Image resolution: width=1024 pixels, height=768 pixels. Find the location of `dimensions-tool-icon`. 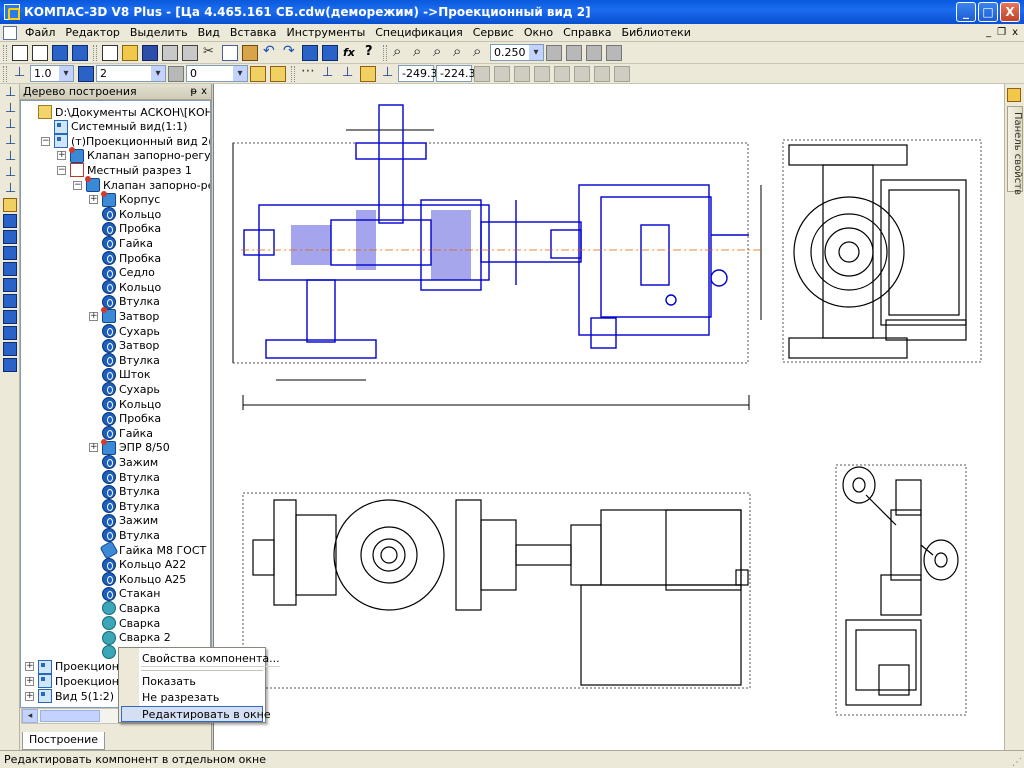

dimensions-tool-icon is located at coordinates (10, 108).